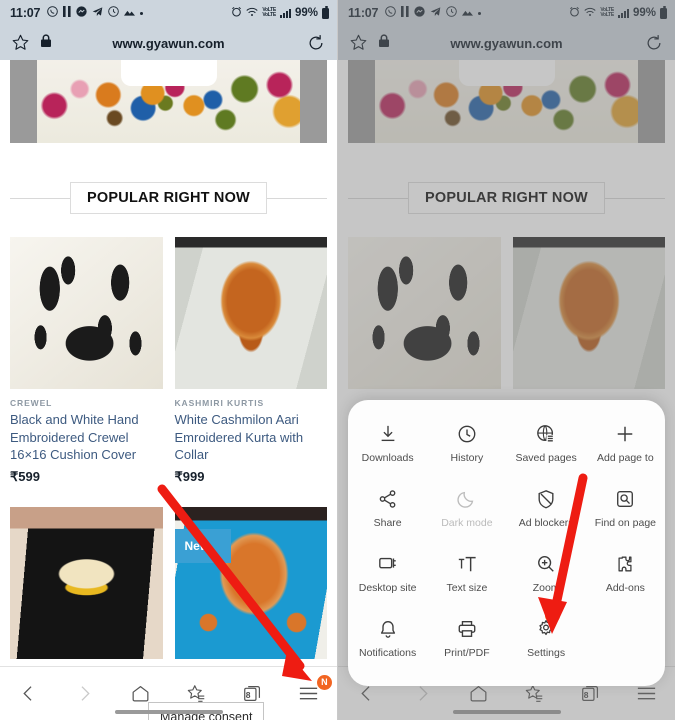 The image size is (675, 720). I want to click on plus-icon, so click(625, 434).